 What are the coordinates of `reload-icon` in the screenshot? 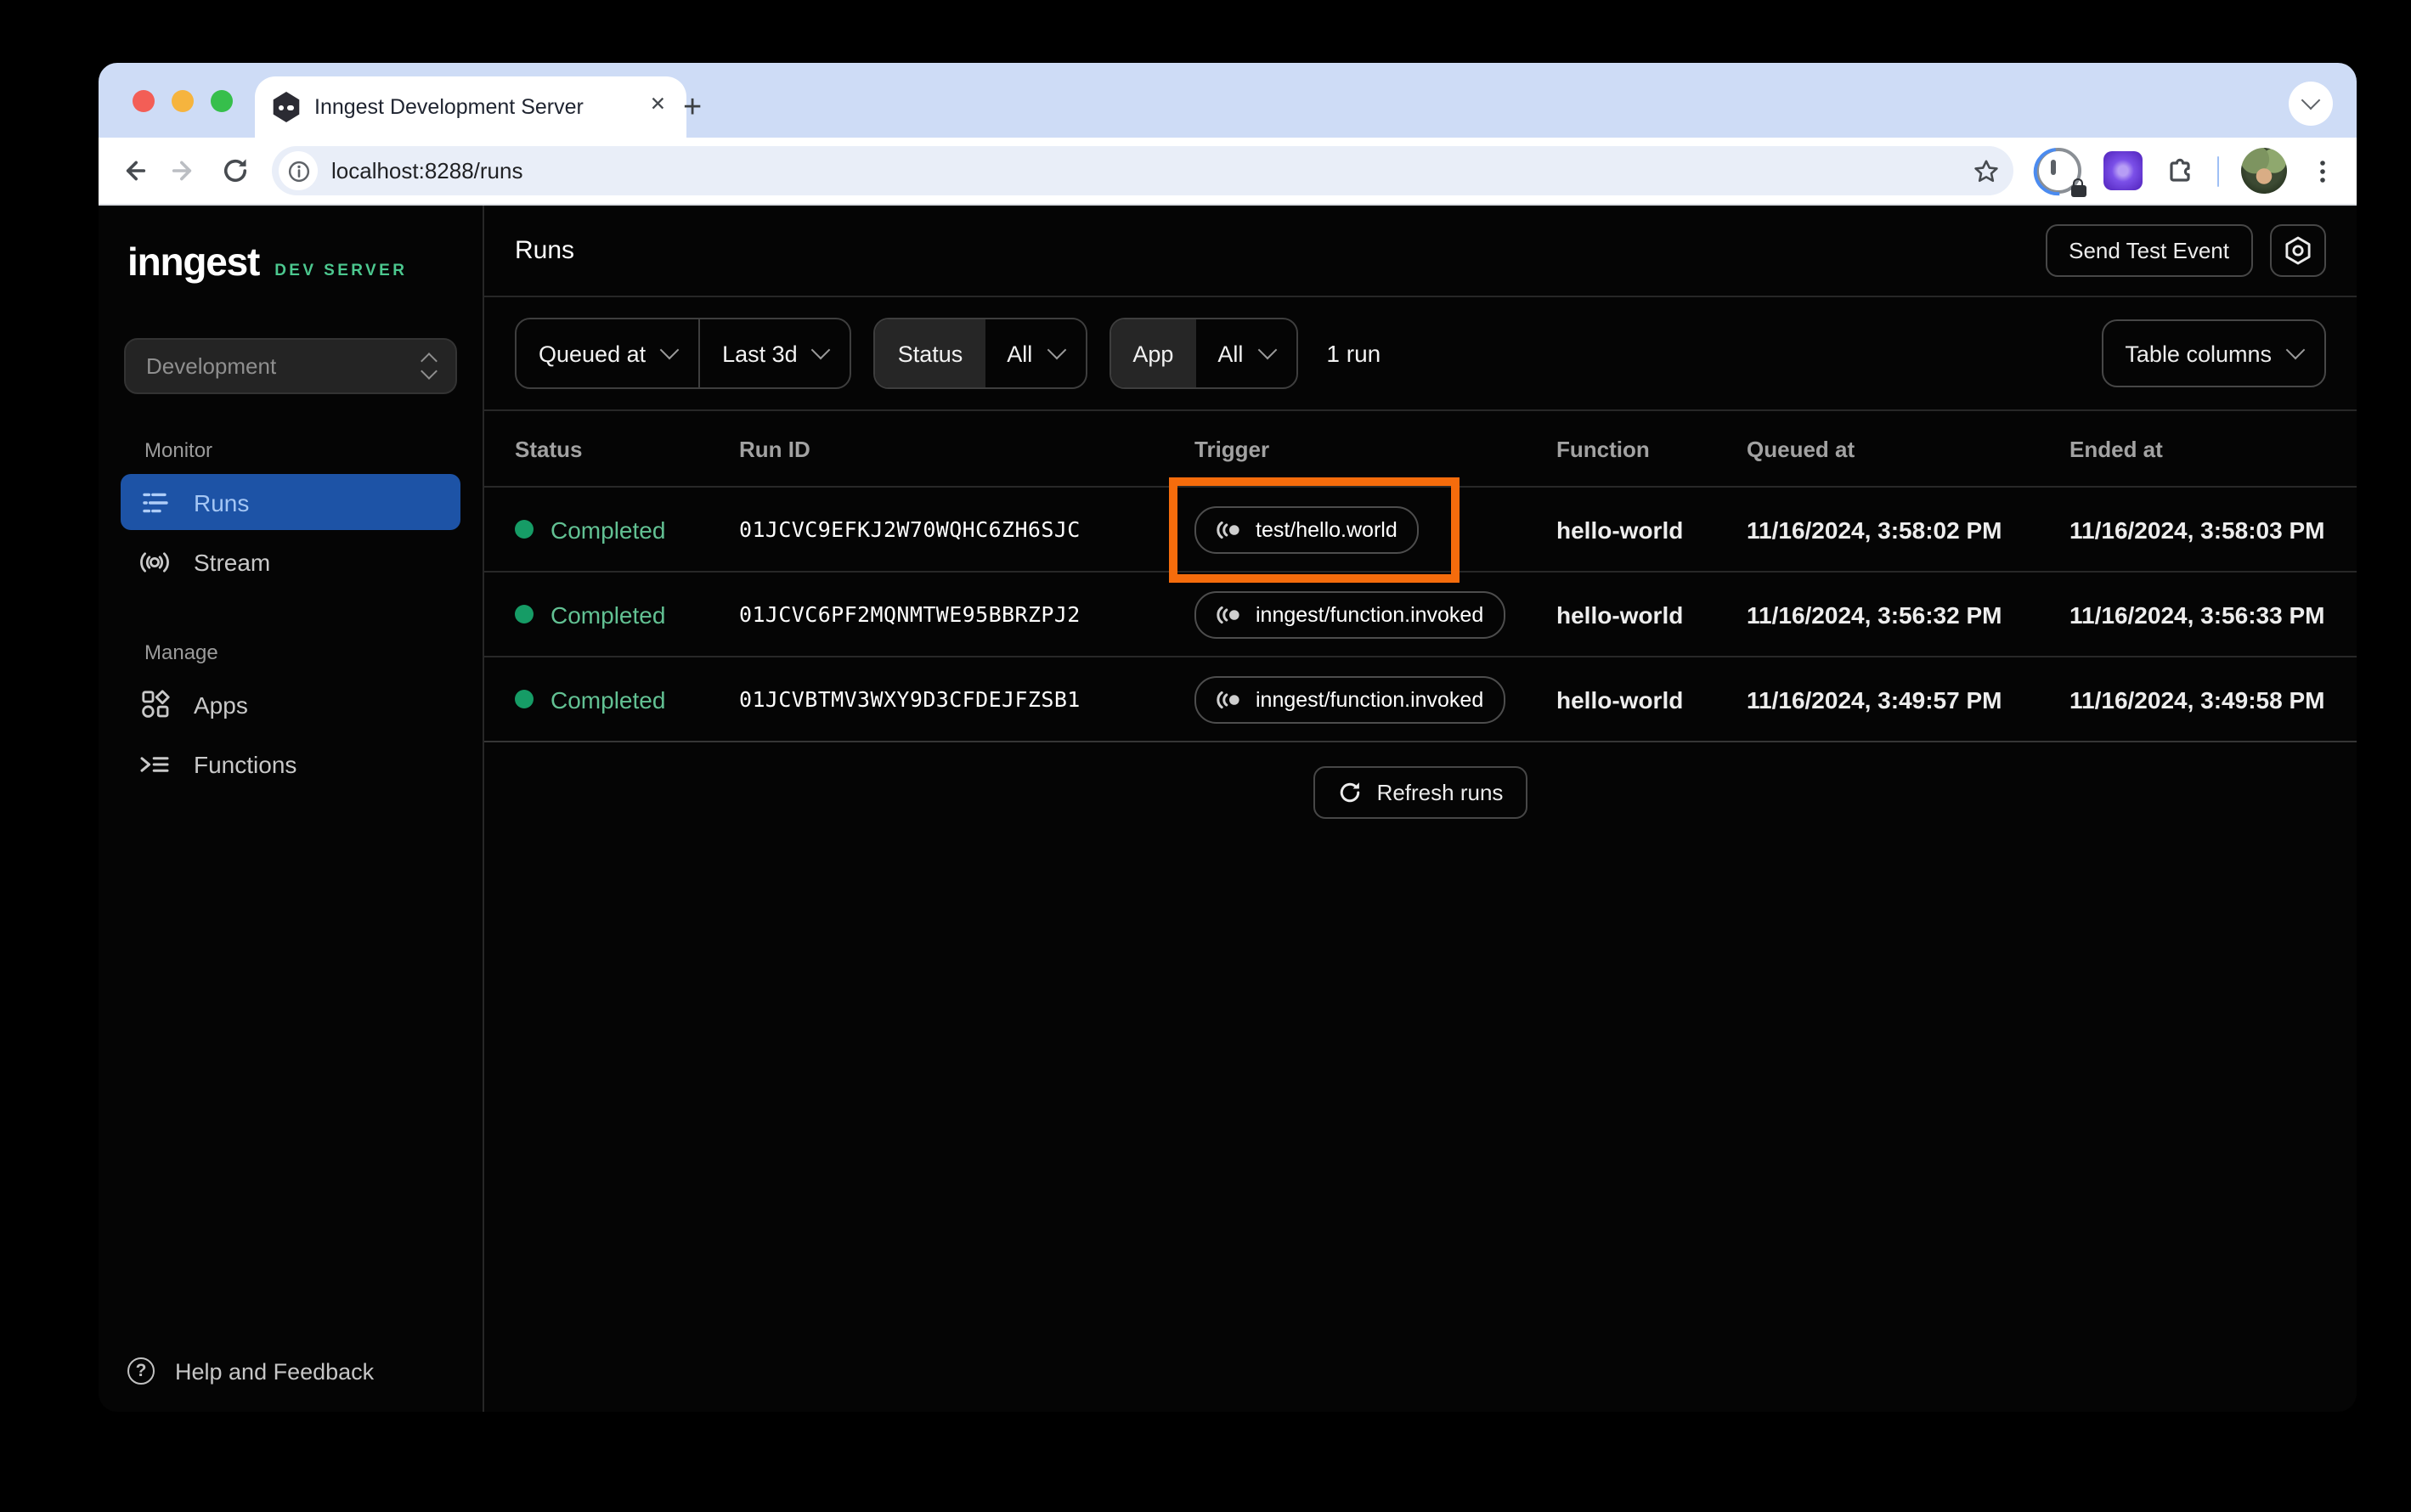 It's located at (235, 170).